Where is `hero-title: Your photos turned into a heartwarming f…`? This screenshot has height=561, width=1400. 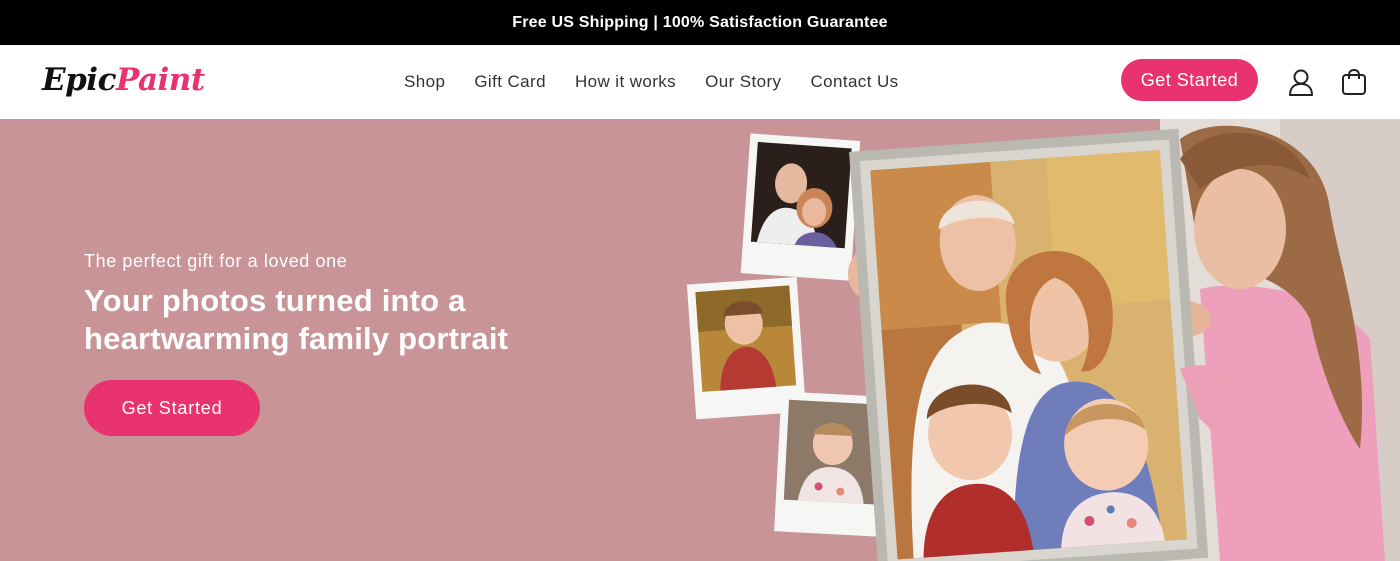
hero-title: Your photos turned into a heartwarming f… is located at coordinates (296, 319).